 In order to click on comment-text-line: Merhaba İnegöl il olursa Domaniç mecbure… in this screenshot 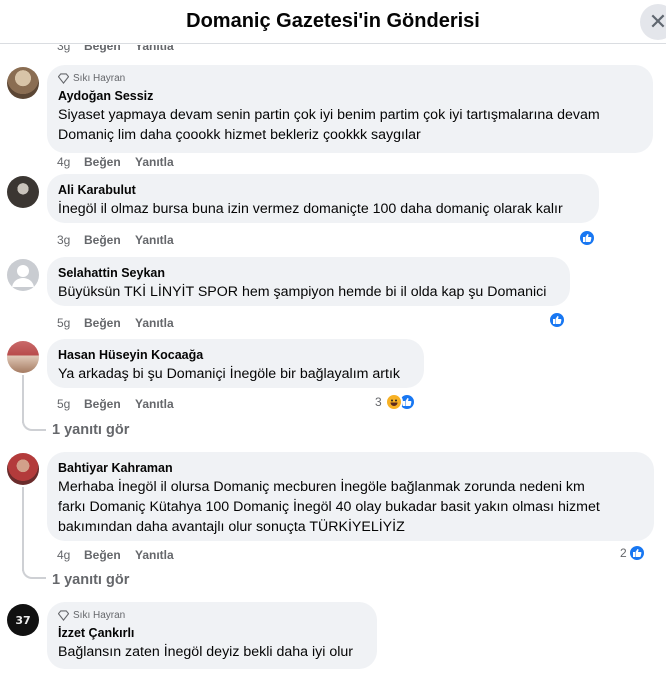, I will do `click(321, 487)`.